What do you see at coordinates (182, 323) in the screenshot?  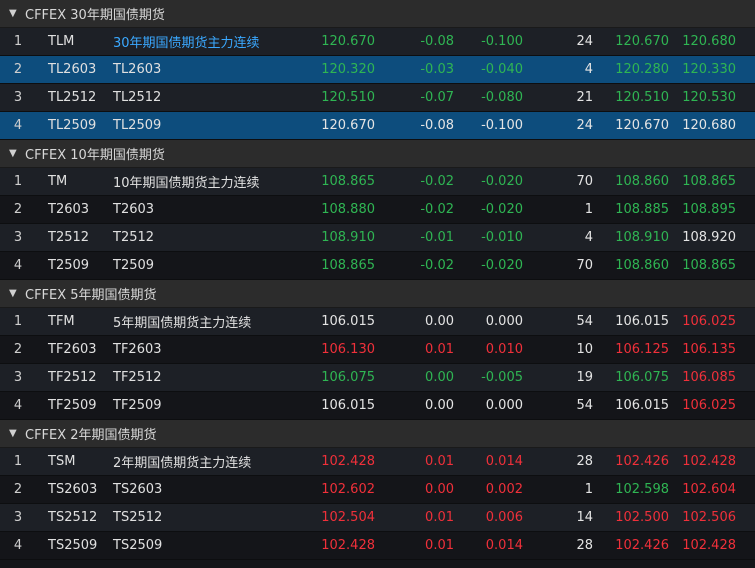 I see `contract-name-cell: 5年期国债期货主力连续` at bounding box center [182, 323].